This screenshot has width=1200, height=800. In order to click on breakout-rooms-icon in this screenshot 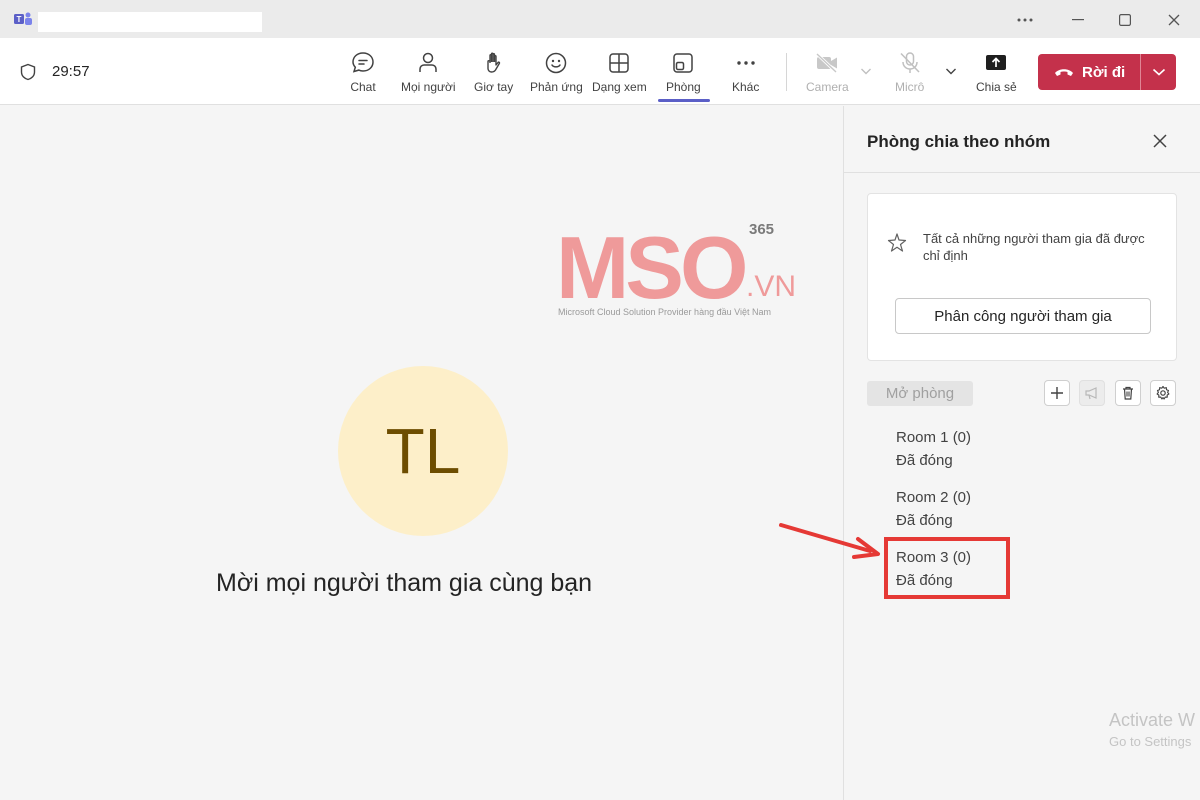, I will do `click(683, 63)`.